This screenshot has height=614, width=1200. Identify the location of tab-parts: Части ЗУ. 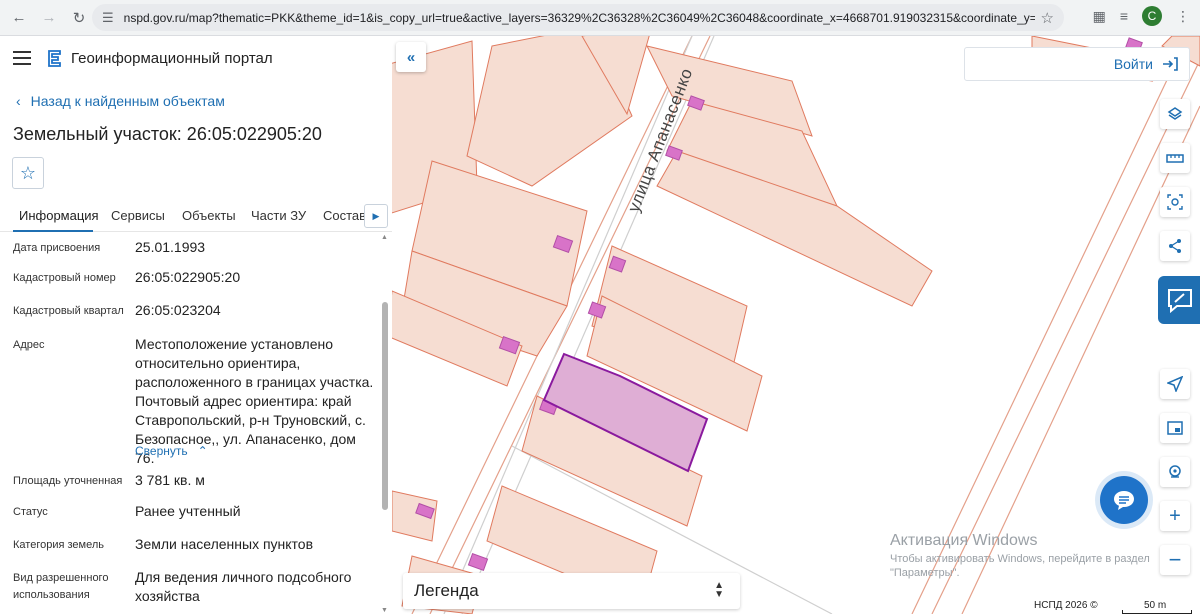
(278, 215).